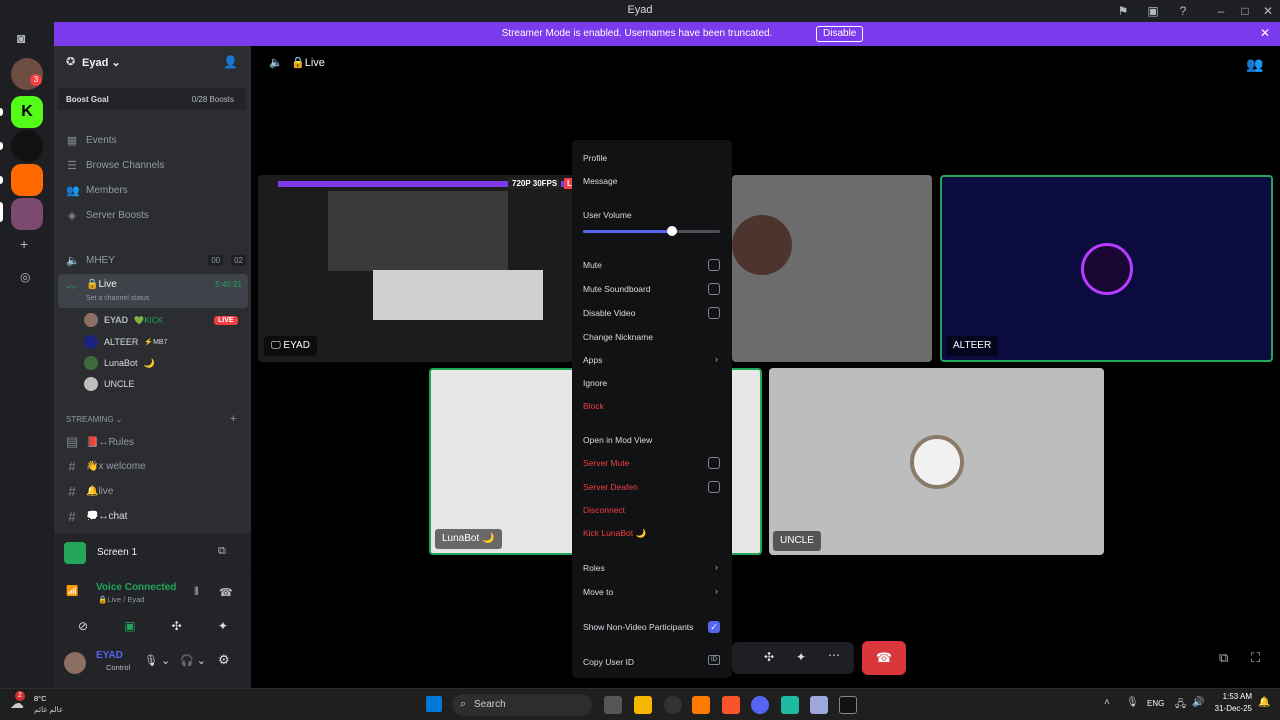 Image resolution: width=1280 pixels, height=720 pixels. Describe the element at coordinates (27, 180) in the screenshot. I see `server-icon-orange` at that location.